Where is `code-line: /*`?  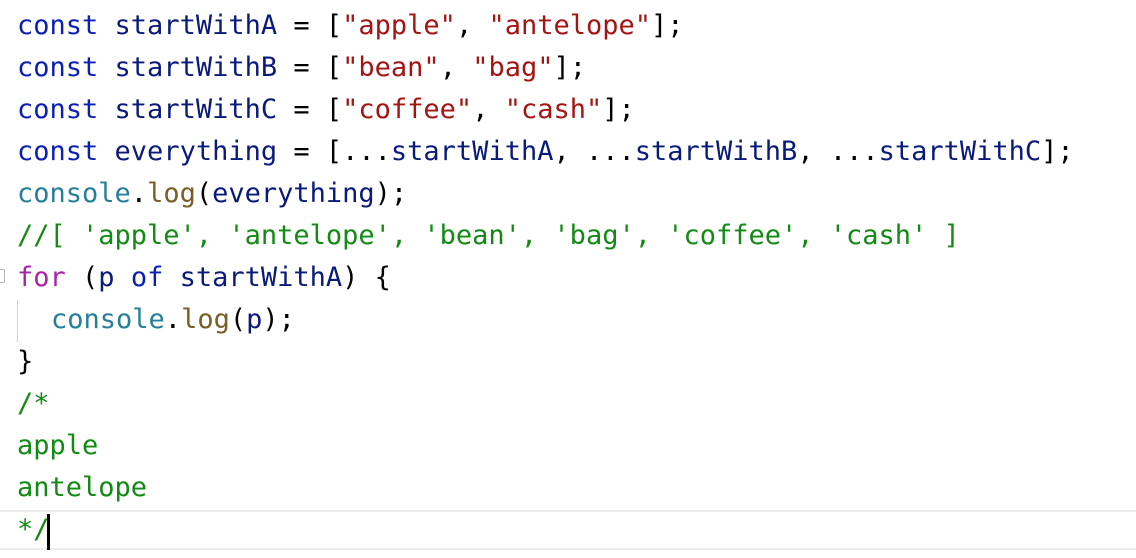 code-line: /* is located at coordinates (568, 404).